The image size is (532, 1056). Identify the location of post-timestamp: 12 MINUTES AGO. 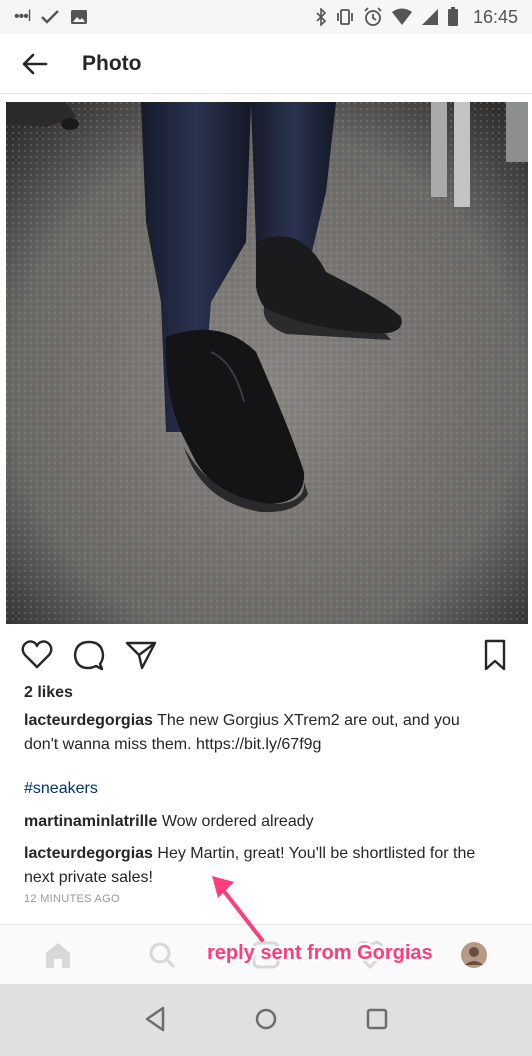
(72, 899).